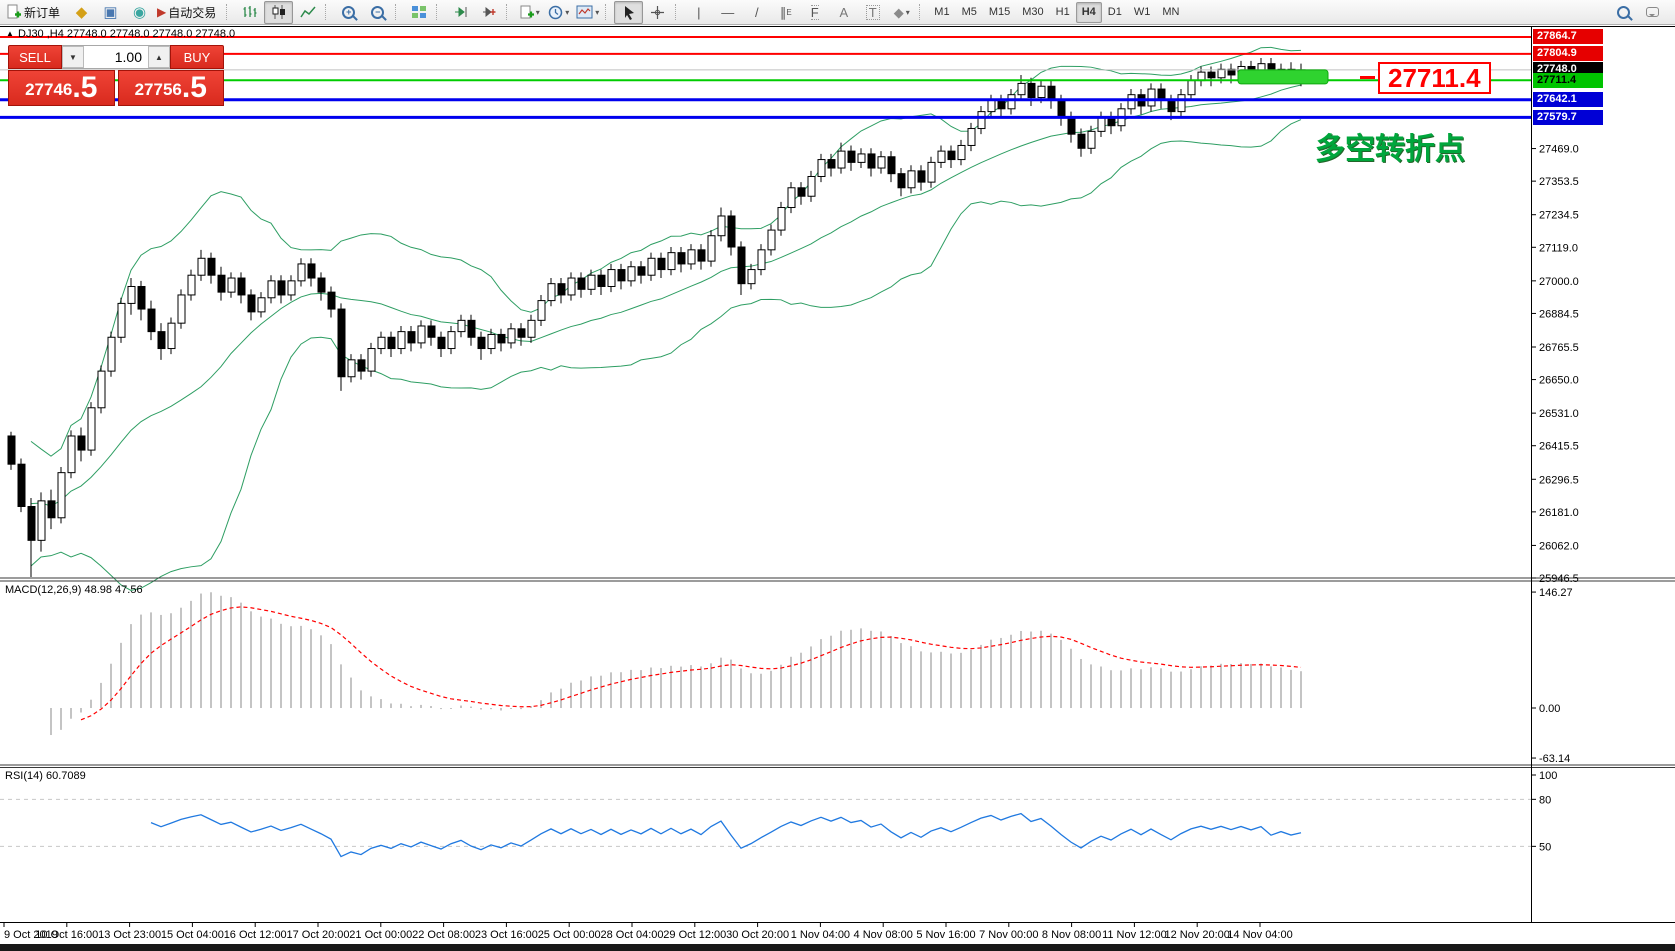 The width and height of the screenshot is (1675, 951). What do you see at coordinates (1063, 12) in the screenshot?
I see `timeframe-button-H1: H1` at bounding box center [1063, 12].